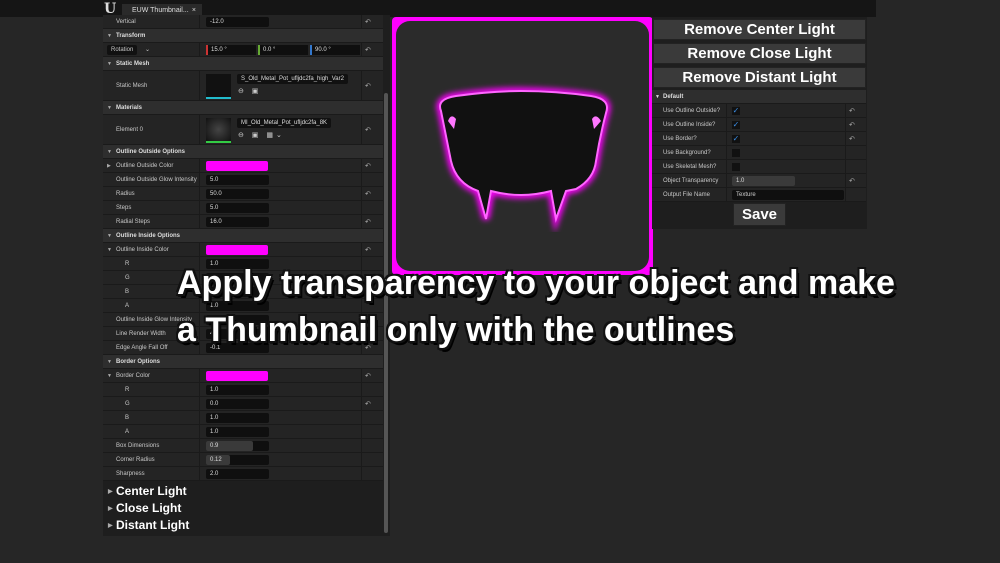 This screenshot has height=563, width=1000. I want to click on property-label: Edge Angle Fall Off, so click(142, 348).